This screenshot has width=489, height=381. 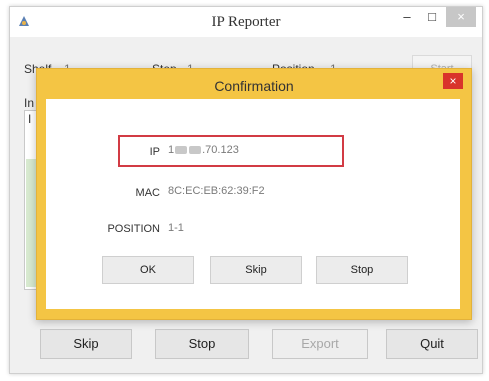 What do you see at coordinates (220, 150) in the screenshot?
I see `ip-value-suffix: .70.123` at bounding box center [220, 150].